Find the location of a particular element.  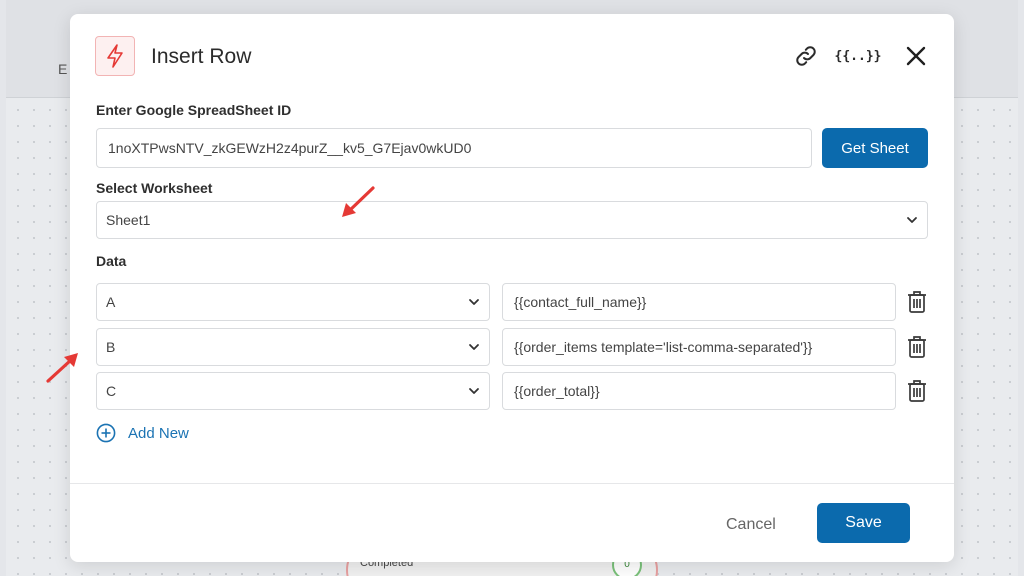

modal-header: Insert Row {{..}} is located at coordinates (512, 57).